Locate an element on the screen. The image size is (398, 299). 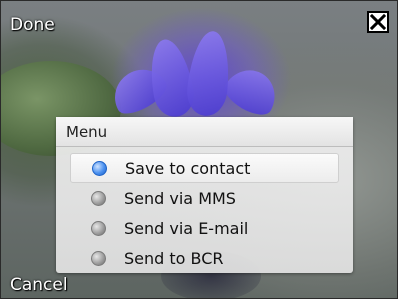
menu-title: Menu is located at coordinates (204, 132).